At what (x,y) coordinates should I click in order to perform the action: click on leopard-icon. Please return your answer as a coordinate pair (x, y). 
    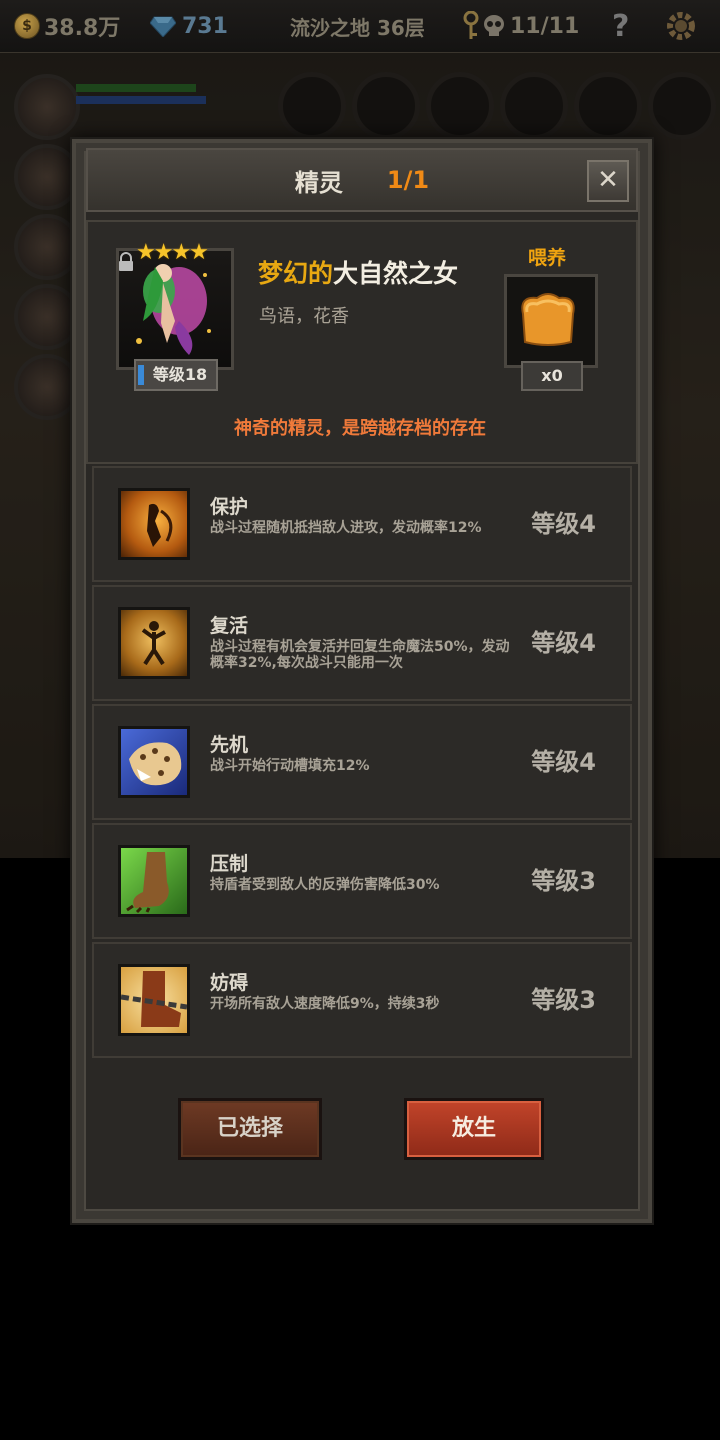
    Looking at the image, I should click on (154, 762).